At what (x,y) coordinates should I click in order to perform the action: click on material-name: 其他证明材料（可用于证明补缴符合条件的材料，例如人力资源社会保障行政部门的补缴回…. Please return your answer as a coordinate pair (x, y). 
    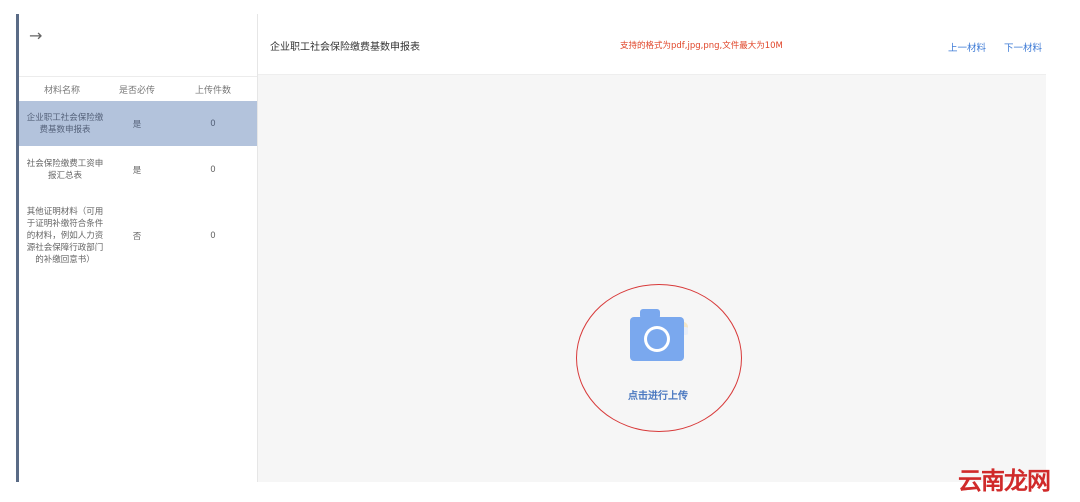
    Looking at the image, I should click on (65, 236).